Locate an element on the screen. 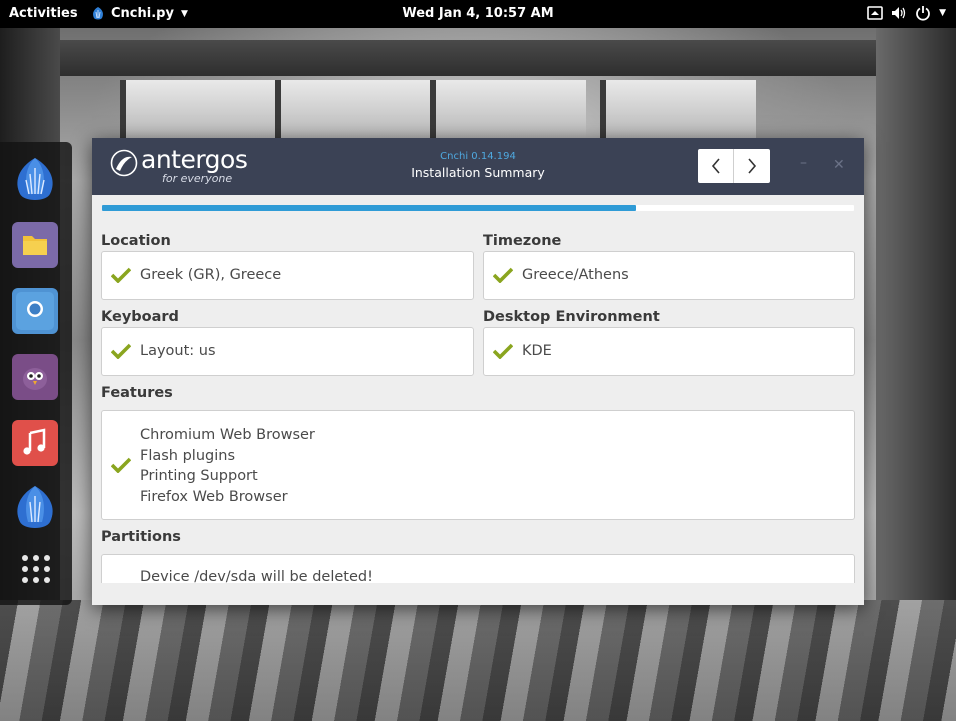 The width and height of the screenshot is (956, 721). list-item: Printing Support is located at coordinates (199, 476).